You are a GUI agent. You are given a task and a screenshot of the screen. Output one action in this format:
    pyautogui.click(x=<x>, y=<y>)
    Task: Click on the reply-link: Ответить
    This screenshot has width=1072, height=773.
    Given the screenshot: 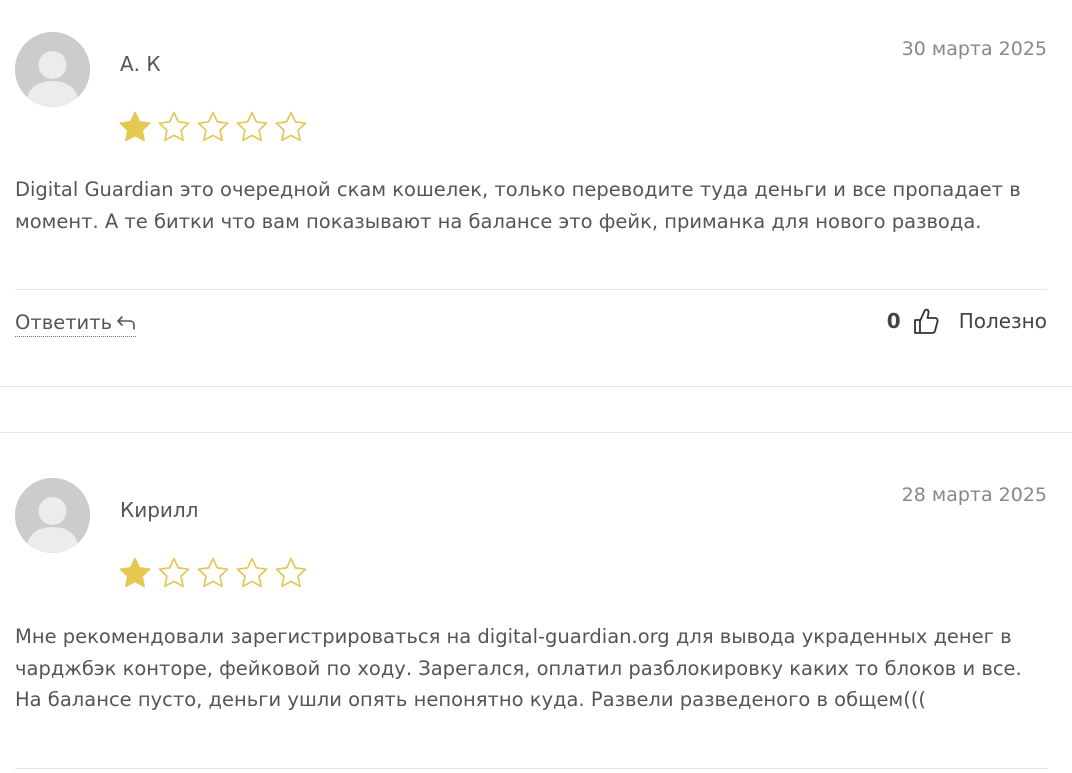 What is the action you would take?
    pyautogui.click(x=76, y=324)
    